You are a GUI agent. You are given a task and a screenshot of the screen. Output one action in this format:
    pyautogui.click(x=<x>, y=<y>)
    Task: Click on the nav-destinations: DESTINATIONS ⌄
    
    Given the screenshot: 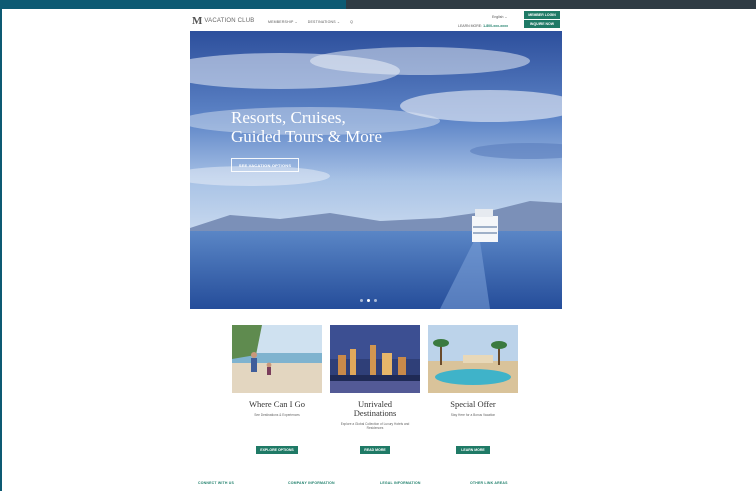 What is the action you would take?
    pyautogui.click(x=324, y=22)
    